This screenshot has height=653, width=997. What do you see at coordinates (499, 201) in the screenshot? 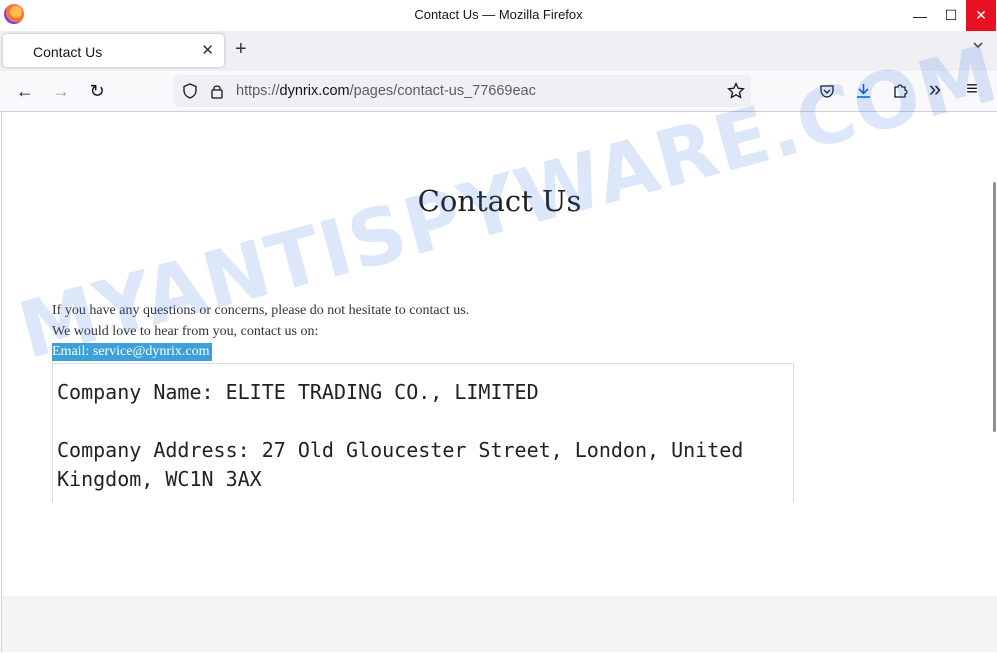
I see `page-title: Contact Us` at bounding box center [499, 201].